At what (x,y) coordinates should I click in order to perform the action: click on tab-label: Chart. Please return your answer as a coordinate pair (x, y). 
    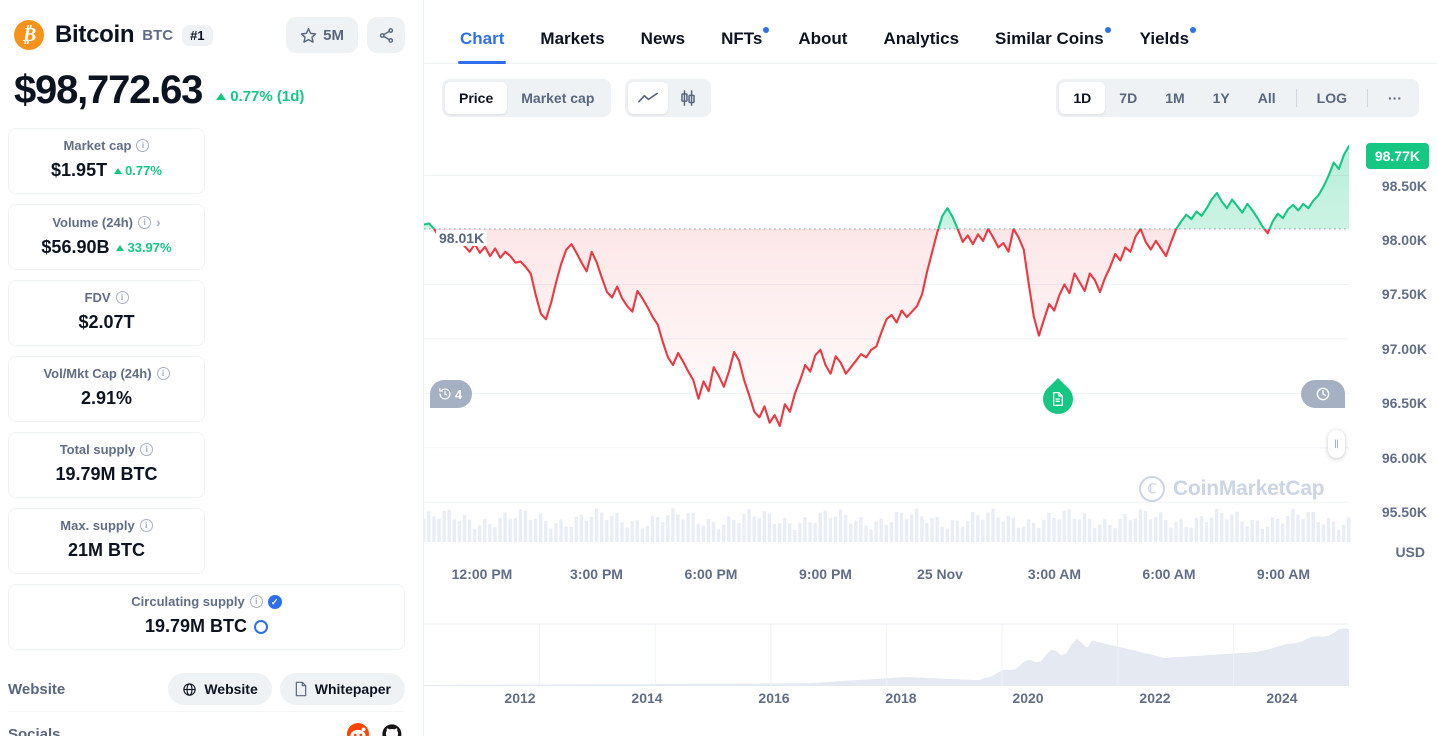
    Looking at the image, I should click on (482, 38).